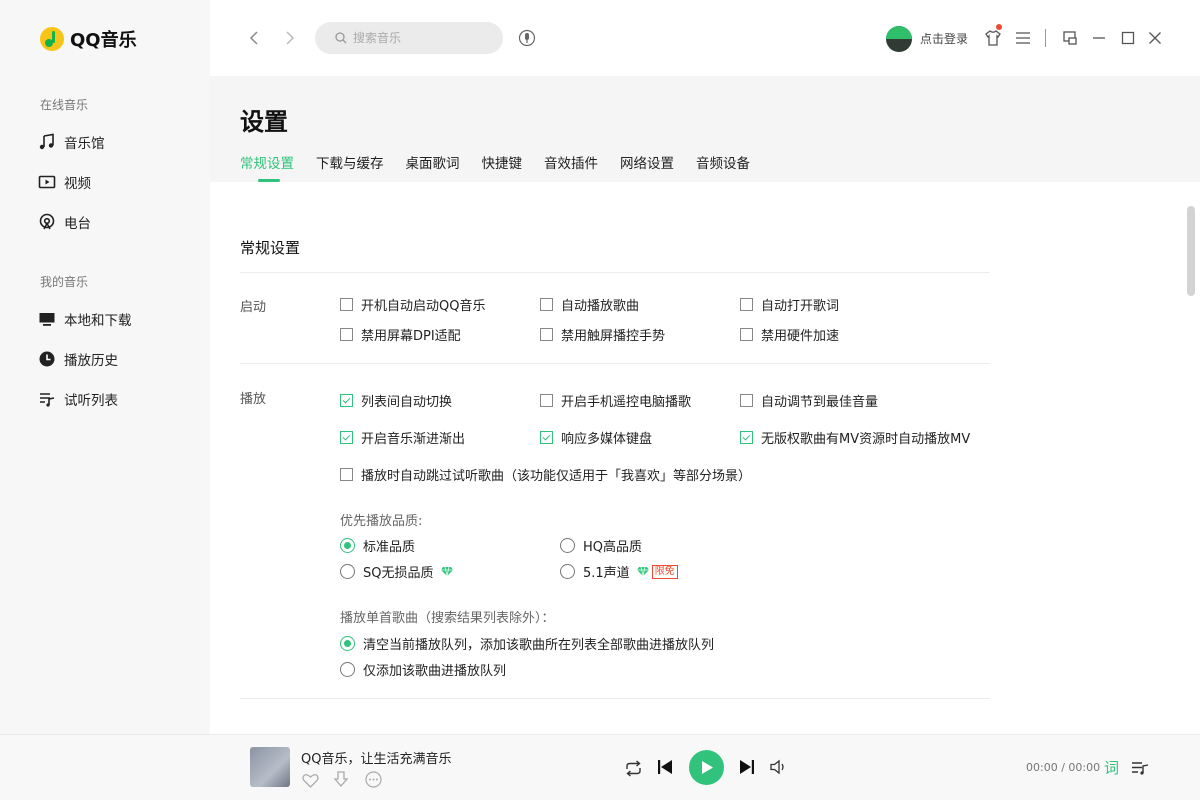  Describe the element at coordinates (1140, 768) in the screenshot. I see `playlist-button` at that location.